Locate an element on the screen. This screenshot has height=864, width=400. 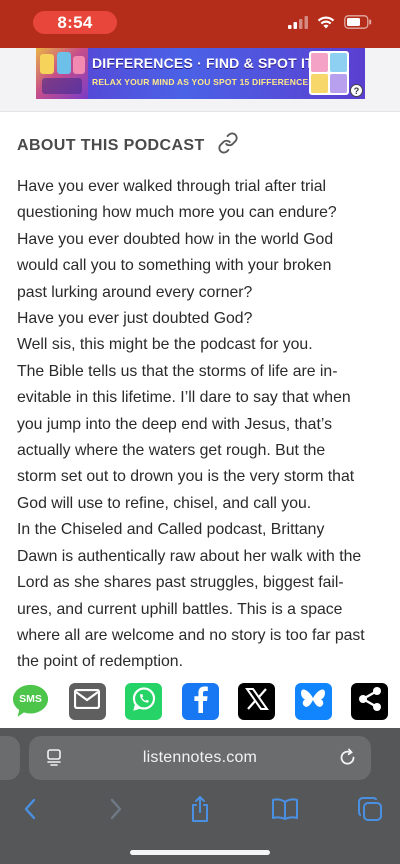
back-icon is located at coordinates (30, 809).